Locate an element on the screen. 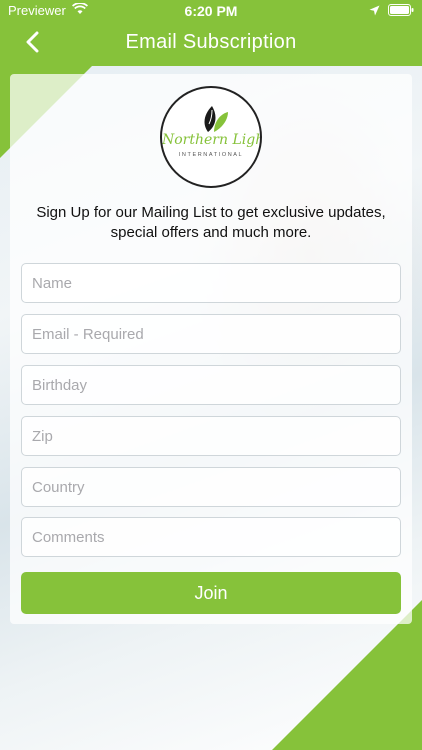 Image resolution: width=422 pixels, height=750 pixels. logo-subtitle: INTERNATIONAL is located at coordinates (211, 155).